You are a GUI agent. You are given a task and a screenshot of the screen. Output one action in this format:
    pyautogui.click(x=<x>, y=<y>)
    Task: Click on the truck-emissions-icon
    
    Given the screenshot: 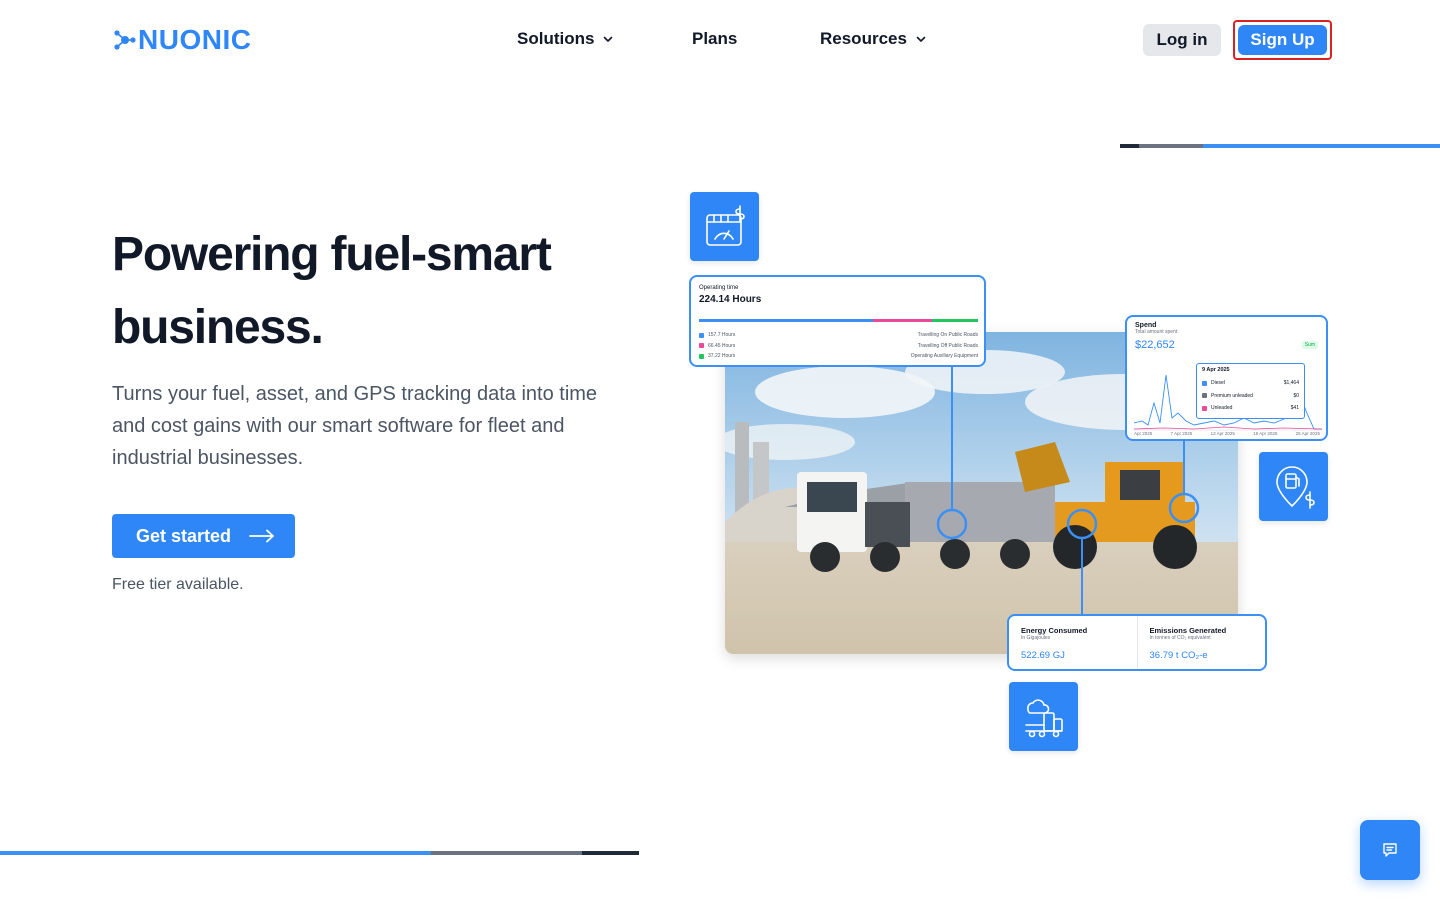 What is the action you would take?
    pyautogui.click(x=1043, y=716)
    